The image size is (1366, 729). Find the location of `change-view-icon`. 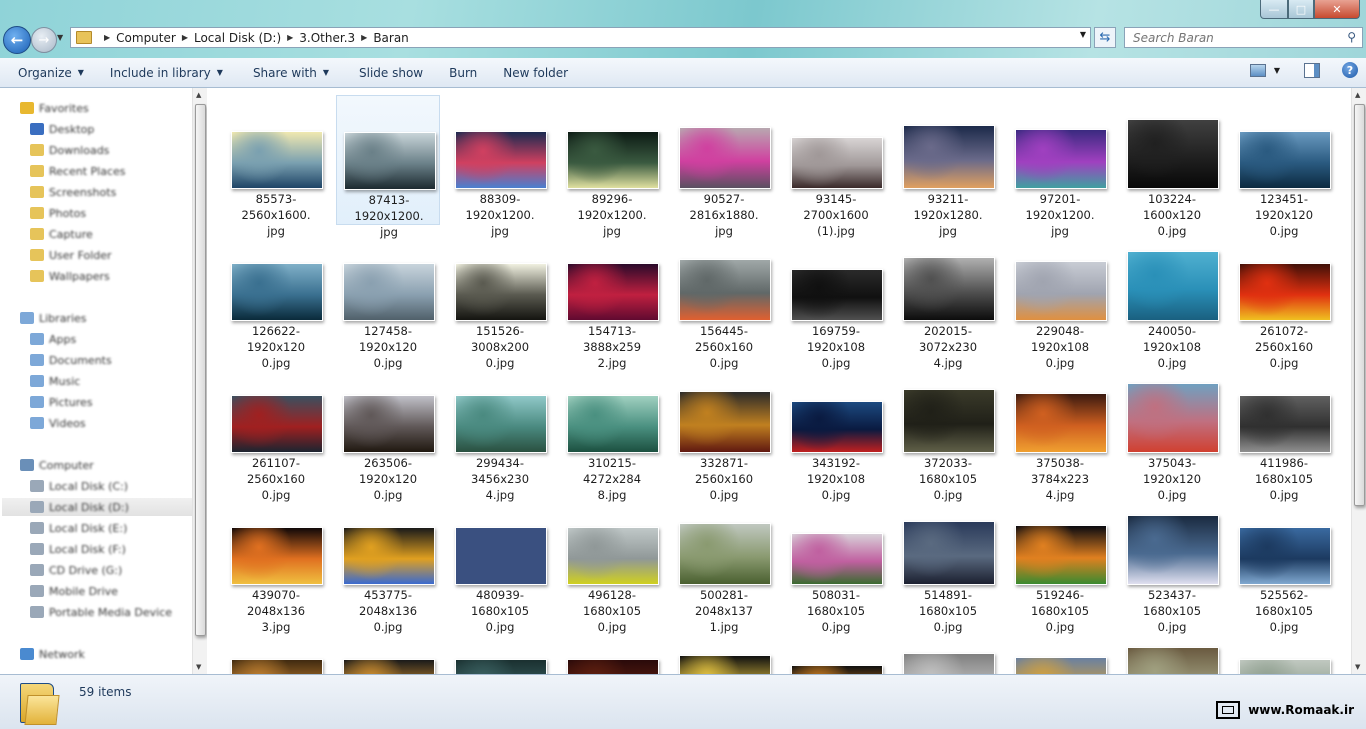

change-view-icon is located at coordinates (1257, 70).